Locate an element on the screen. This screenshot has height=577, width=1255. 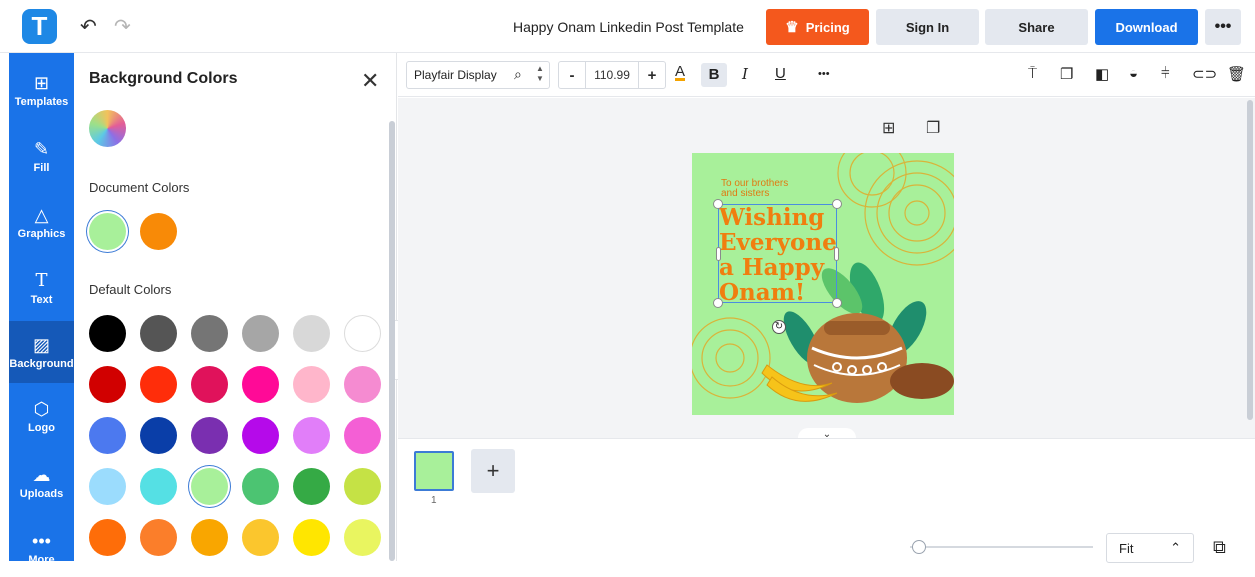
zoom-slider-track is located at coordinates (1001, 547).